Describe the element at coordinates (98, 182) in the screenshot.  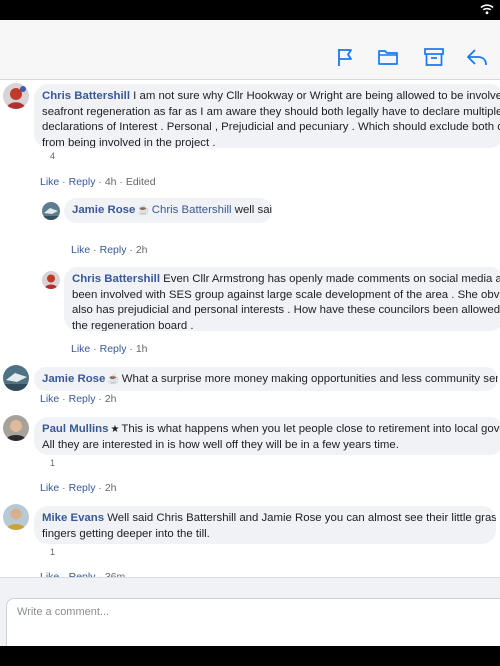
I see `comment-actions: Like · Reply · 4h · Edited` at that location.